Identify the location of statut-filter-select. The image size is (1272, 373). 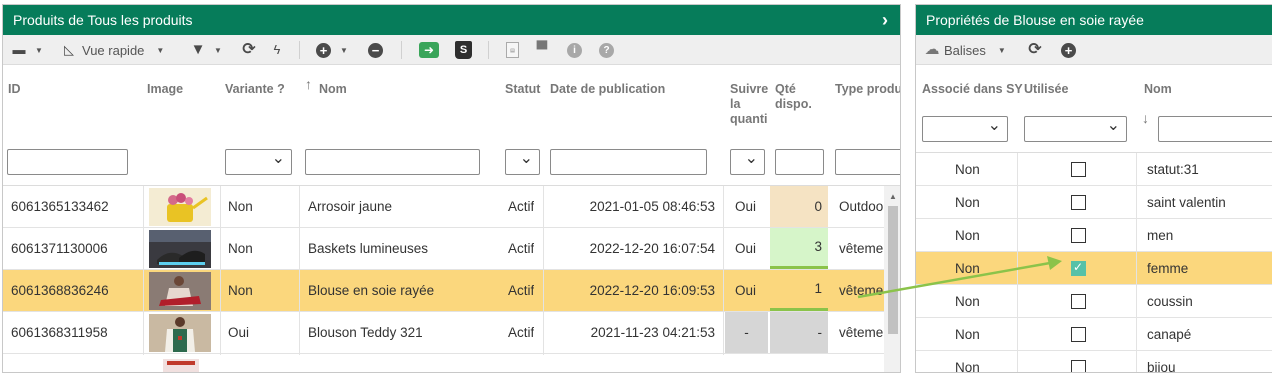
(522, 162).